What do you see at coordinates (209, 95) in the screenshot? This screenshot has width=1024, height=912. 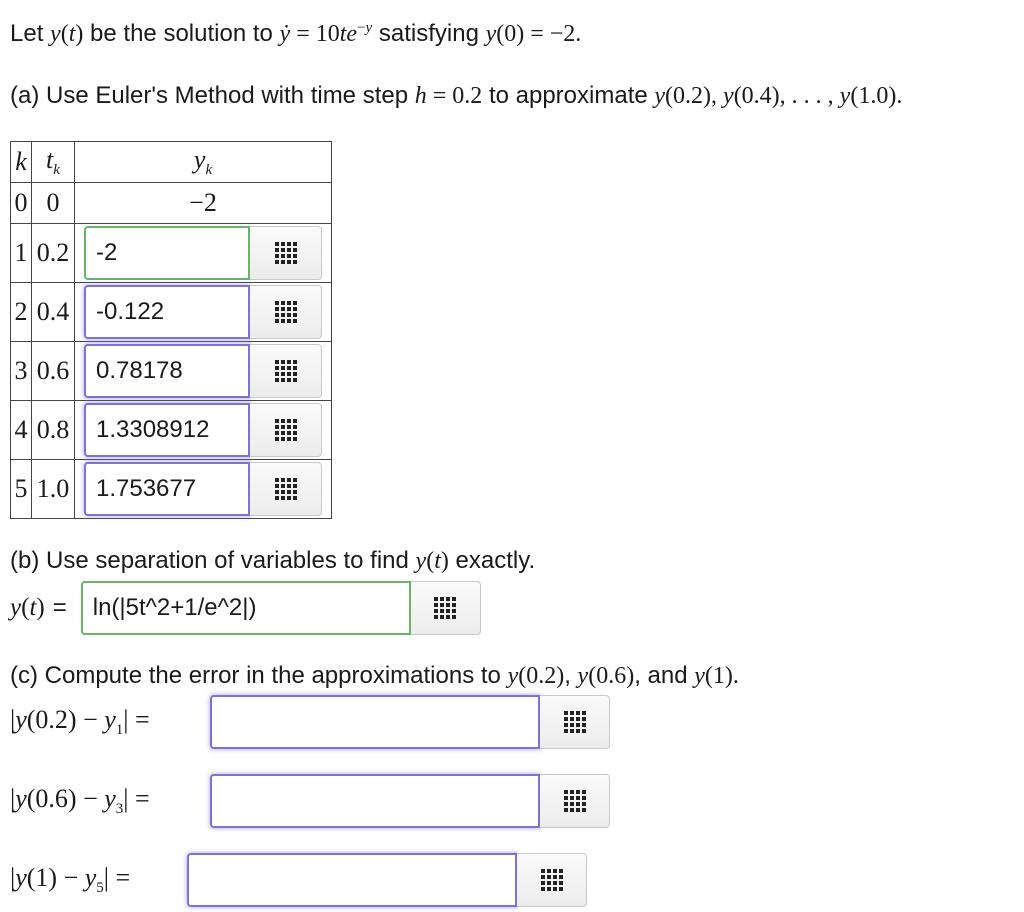 I see `part-a-label: (a) Use Euler's Method with time step` at bounding box center [209, 95].